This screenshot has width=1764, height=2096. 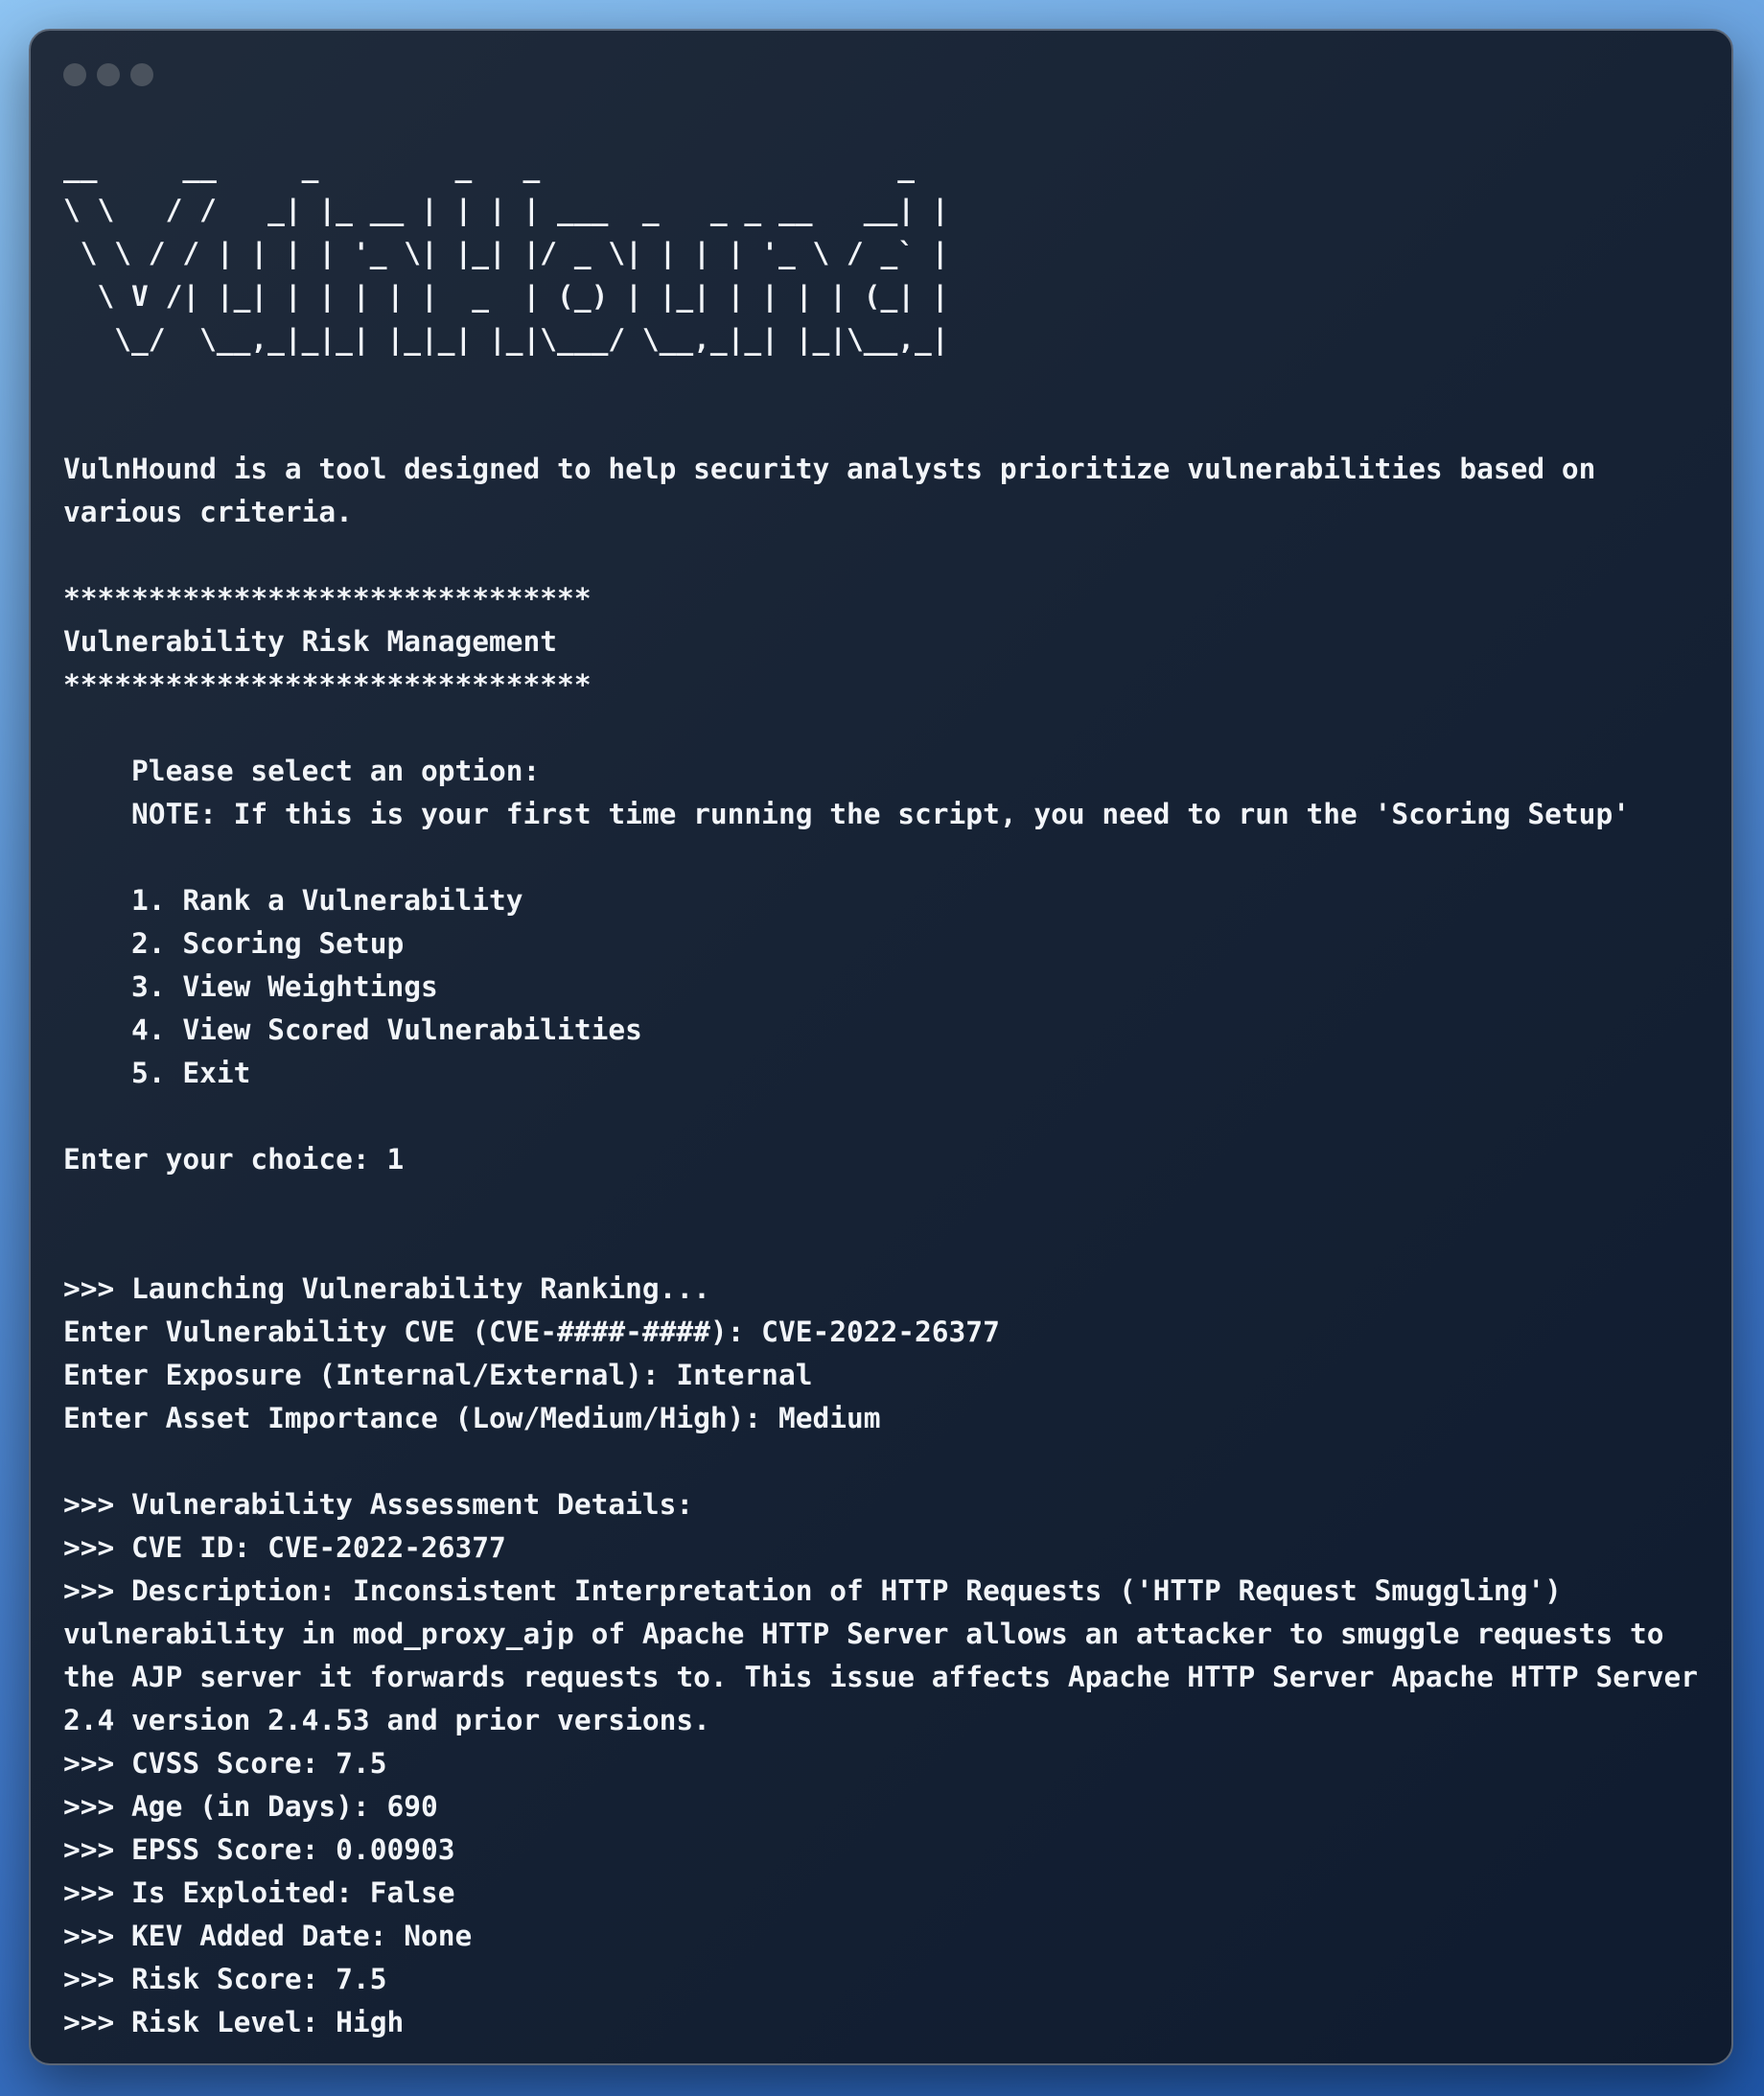 I want to click on menu-option-view-weightings: 3. View Weightings, so click(x=250, y=987).